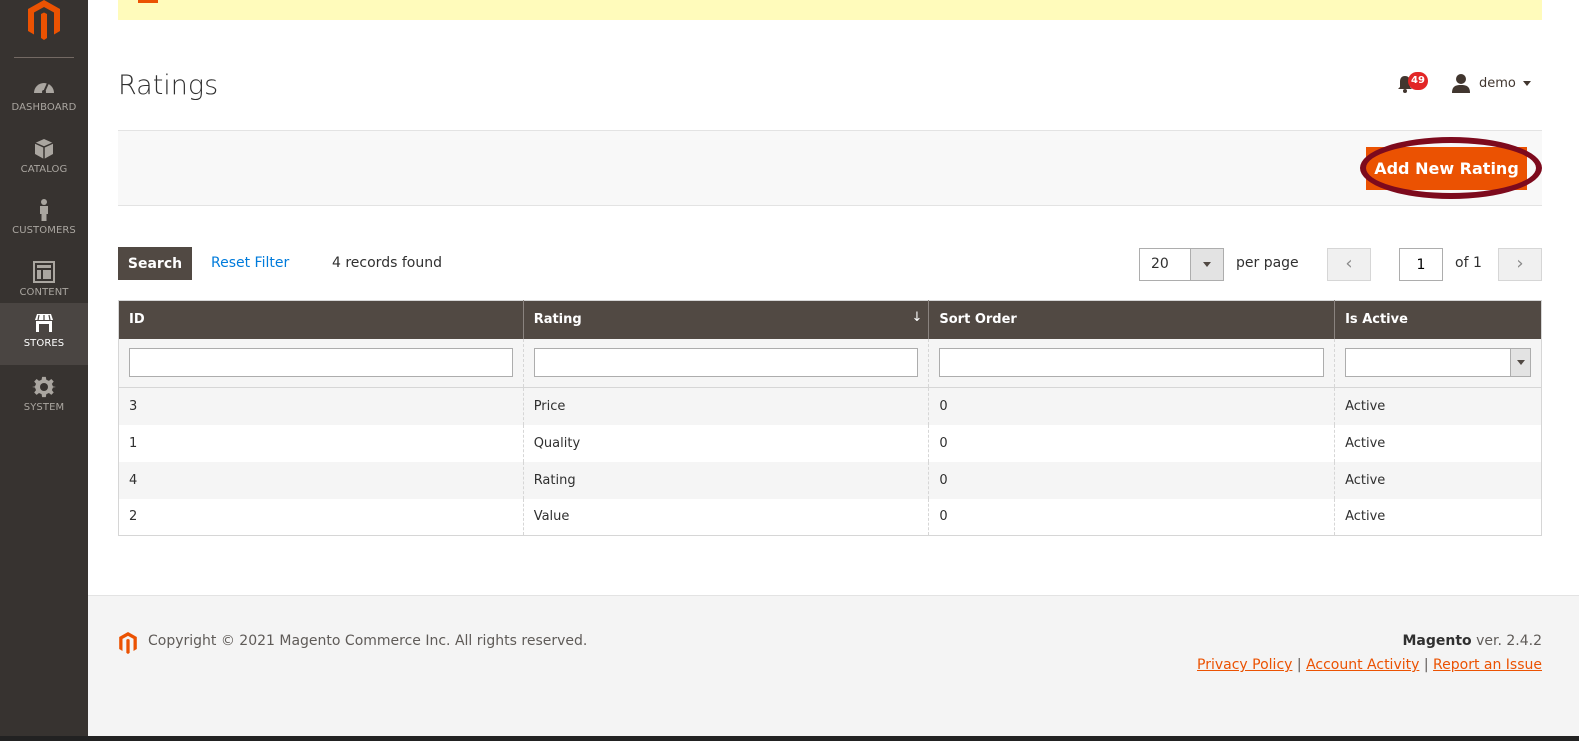 The image size is (1579, 741). What do you see at coordinates (44, 107) in the screenshot?
I see `sidebar-item-label: DASHBOARD` at bounding box center [44, 107].